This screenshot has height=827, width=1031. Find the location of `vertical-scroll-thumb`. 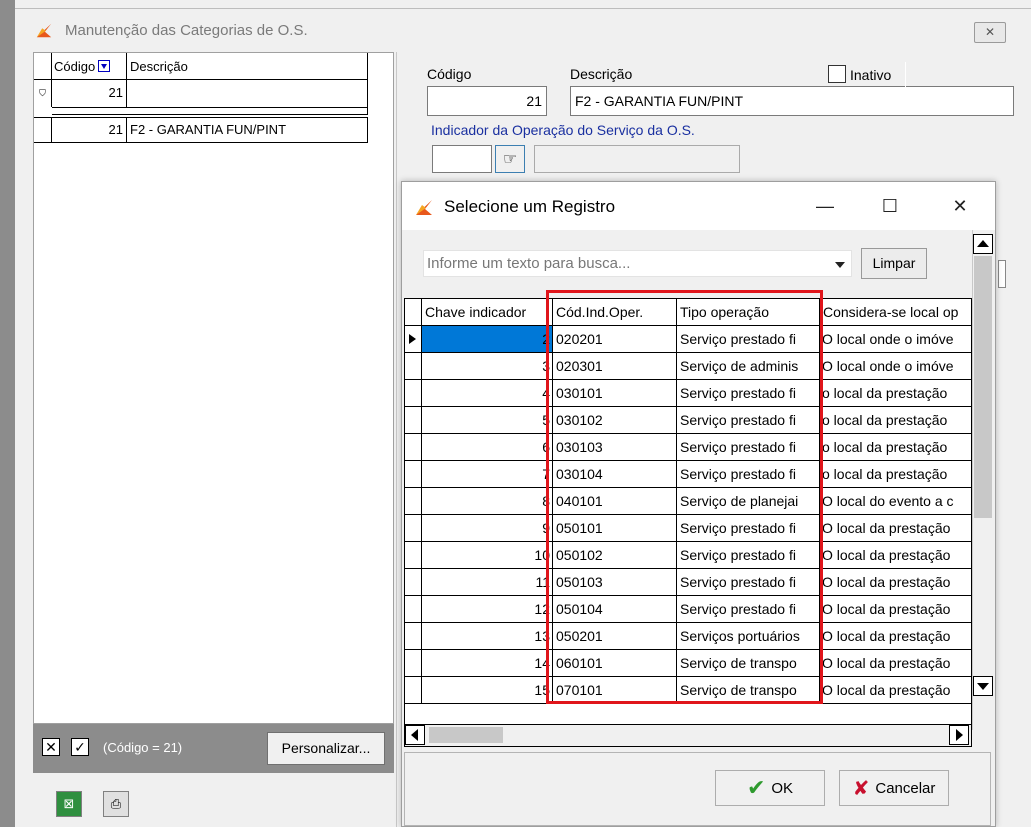

vertical-scroll-thumb is located at coordinates (983, 387).